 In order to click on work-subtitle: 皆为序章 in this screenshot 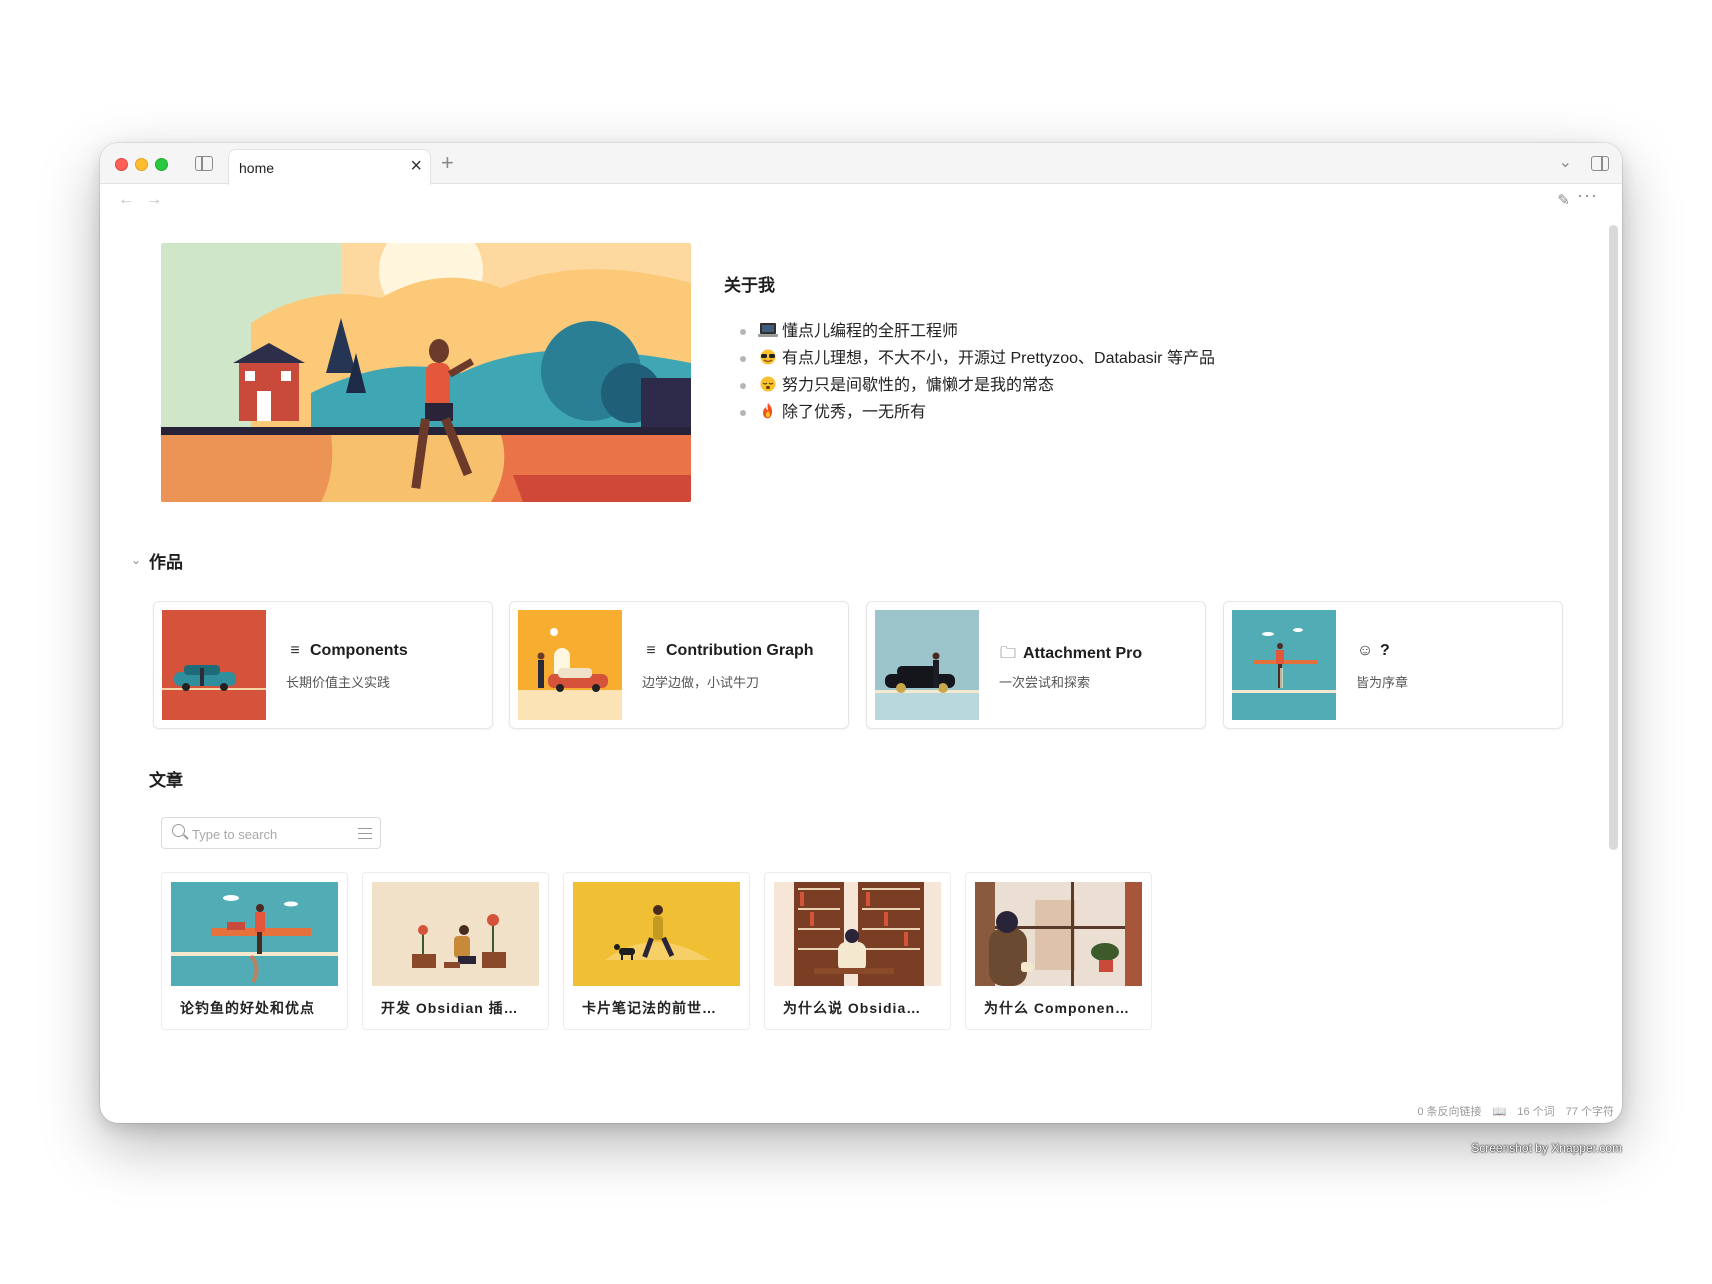, I will do `click(1382, 682)`.